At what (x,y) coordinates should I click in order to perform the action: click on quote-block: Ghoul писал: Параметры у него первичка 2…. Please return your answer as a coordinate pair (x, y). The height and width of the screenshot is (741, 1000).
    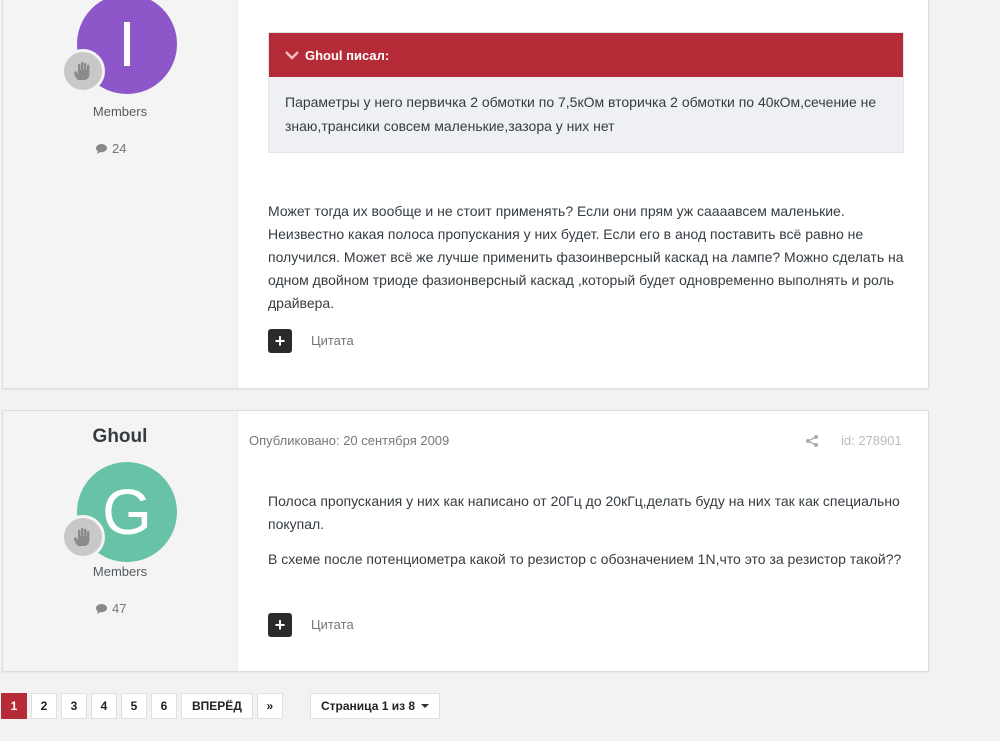
    Looking at the image, I should click on (586, 92).